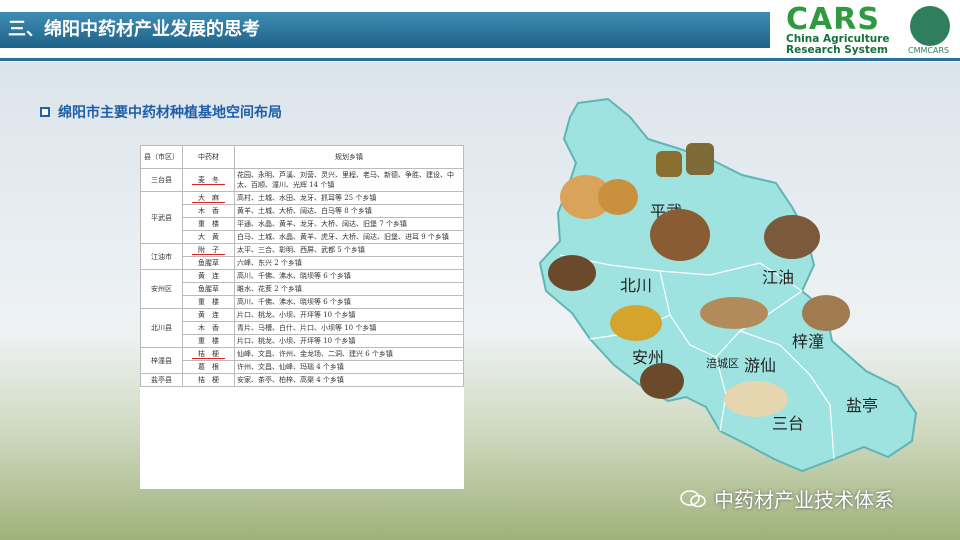  I want to click on county-cell: 安州区, so click(161, 289).